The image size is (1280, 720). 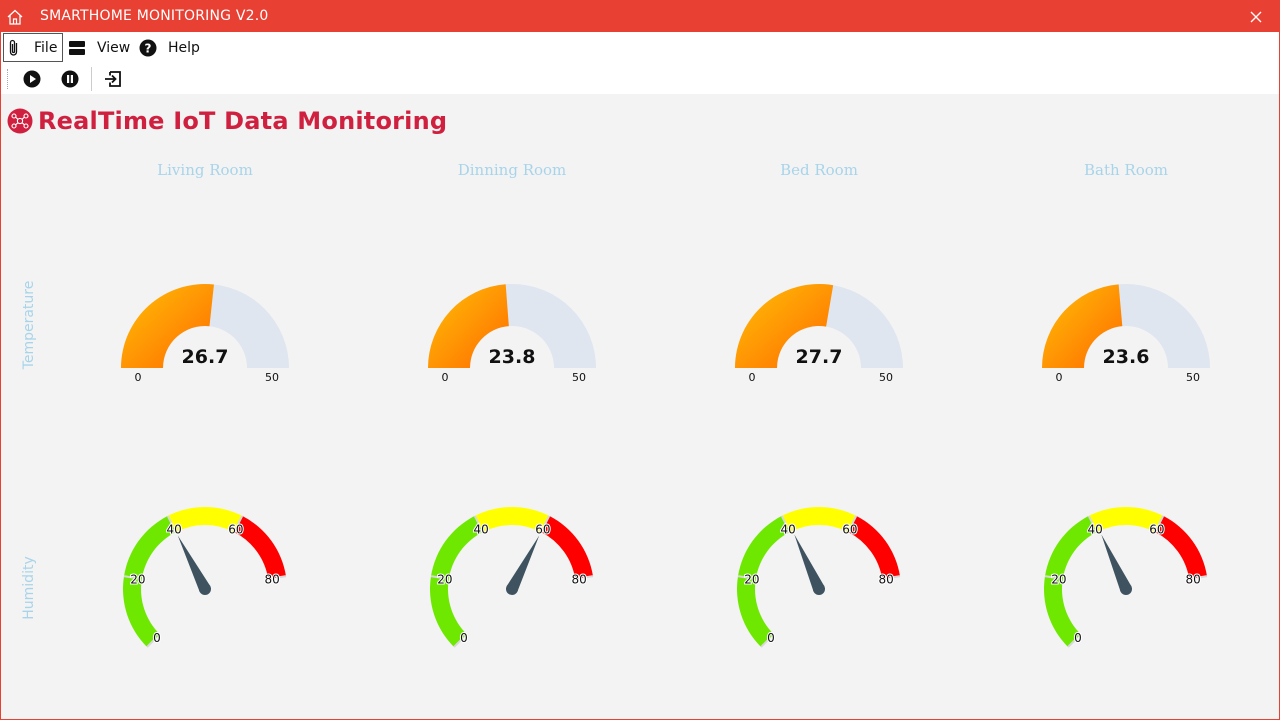 I want to click on play-icon, so click(x=32, y=79).